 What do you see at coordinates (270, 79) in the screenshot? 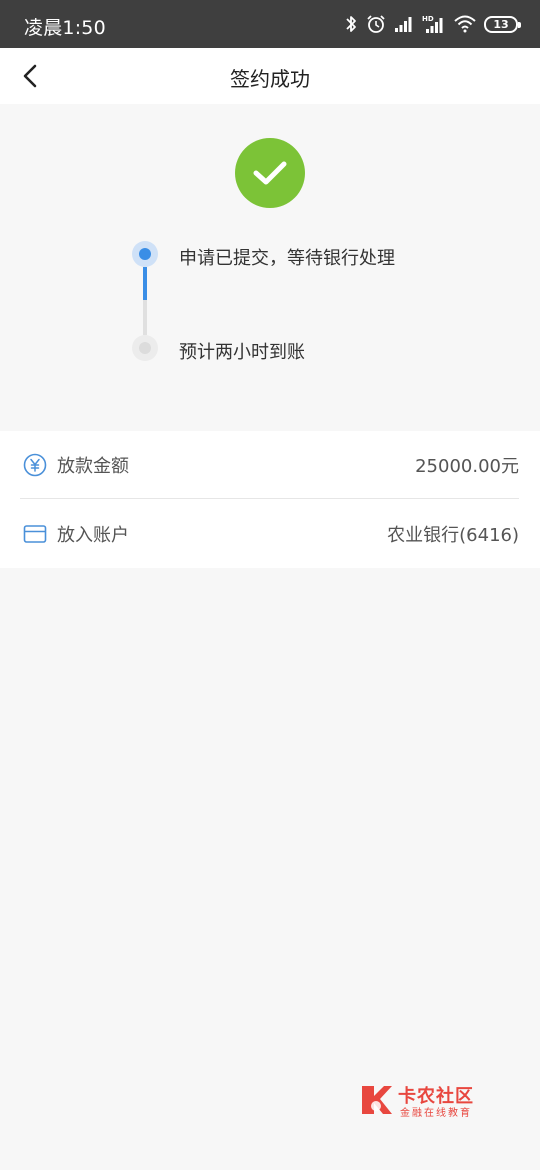
I see `page-title: 签约成功` at bounding box center [270, 79].